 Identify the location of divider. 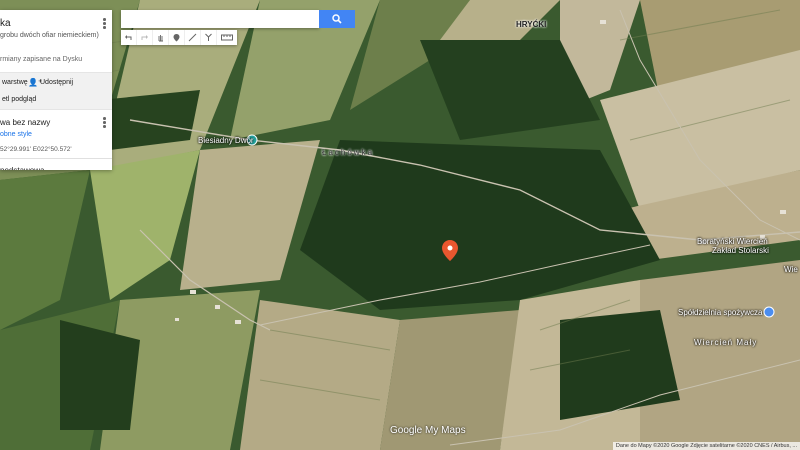
(56, 158).